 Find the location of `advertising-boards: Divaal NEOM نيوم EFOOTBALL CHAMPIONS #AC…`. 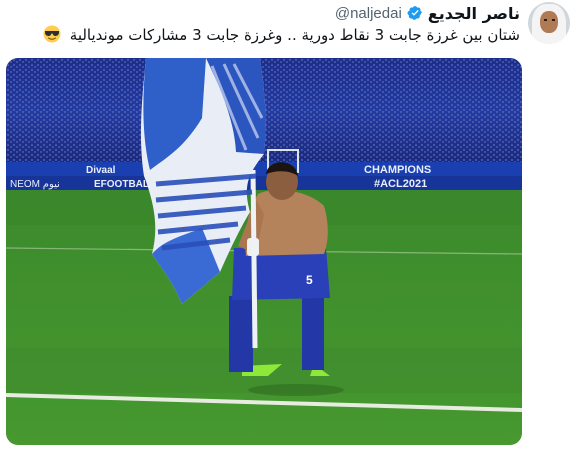

advertising-boards: Divaal NEOM نيوم EFOOTBALL CHAMPIONS #AC… is located at coordinates (264, 176).